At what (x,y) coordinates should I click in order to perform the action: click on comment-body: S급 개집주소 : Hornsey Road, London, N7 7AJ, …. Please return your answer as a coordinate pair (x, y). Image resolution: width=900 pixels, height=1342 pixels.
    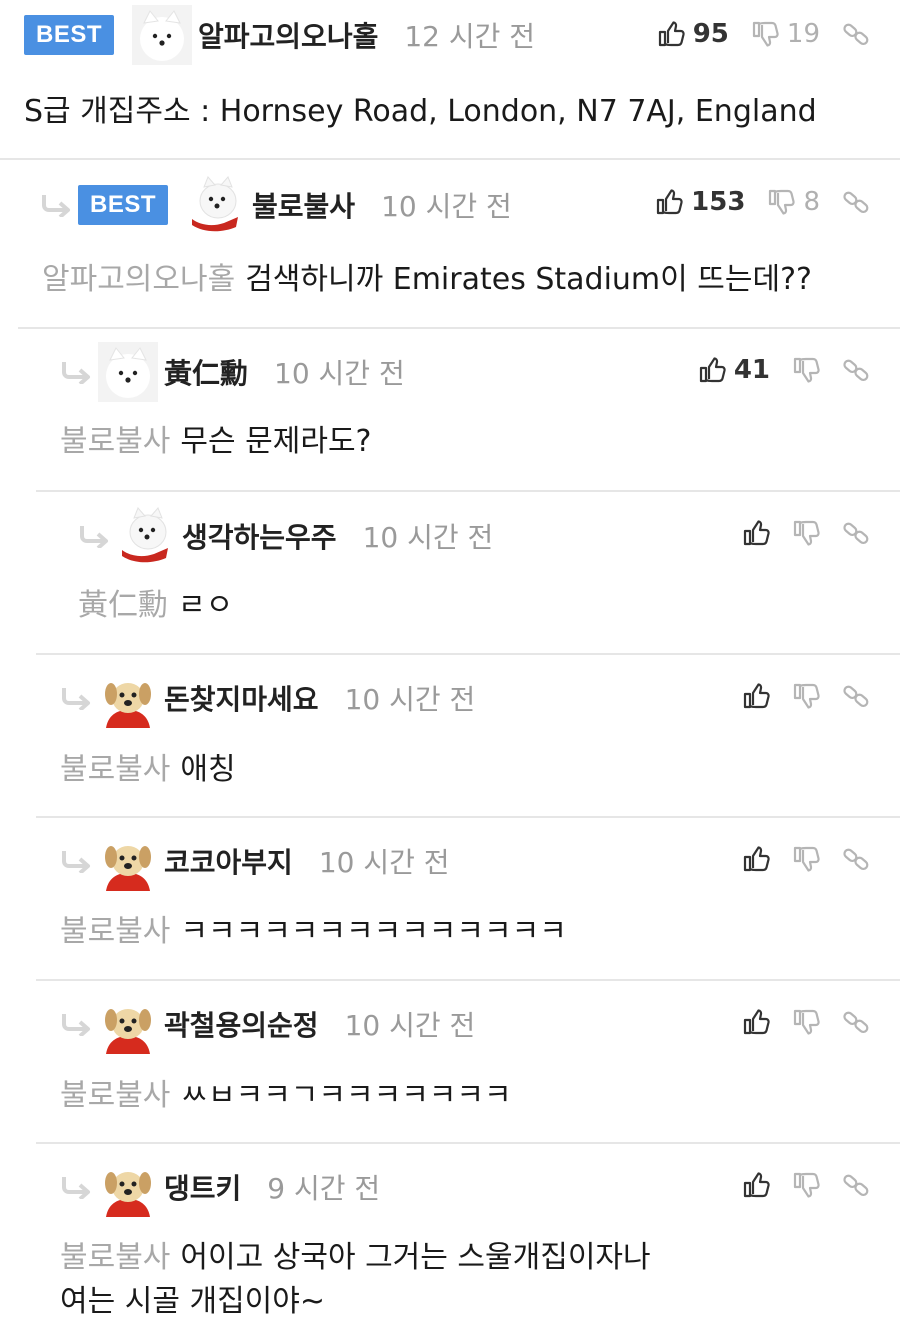
    Looking at the image, I should click on (420, 112).